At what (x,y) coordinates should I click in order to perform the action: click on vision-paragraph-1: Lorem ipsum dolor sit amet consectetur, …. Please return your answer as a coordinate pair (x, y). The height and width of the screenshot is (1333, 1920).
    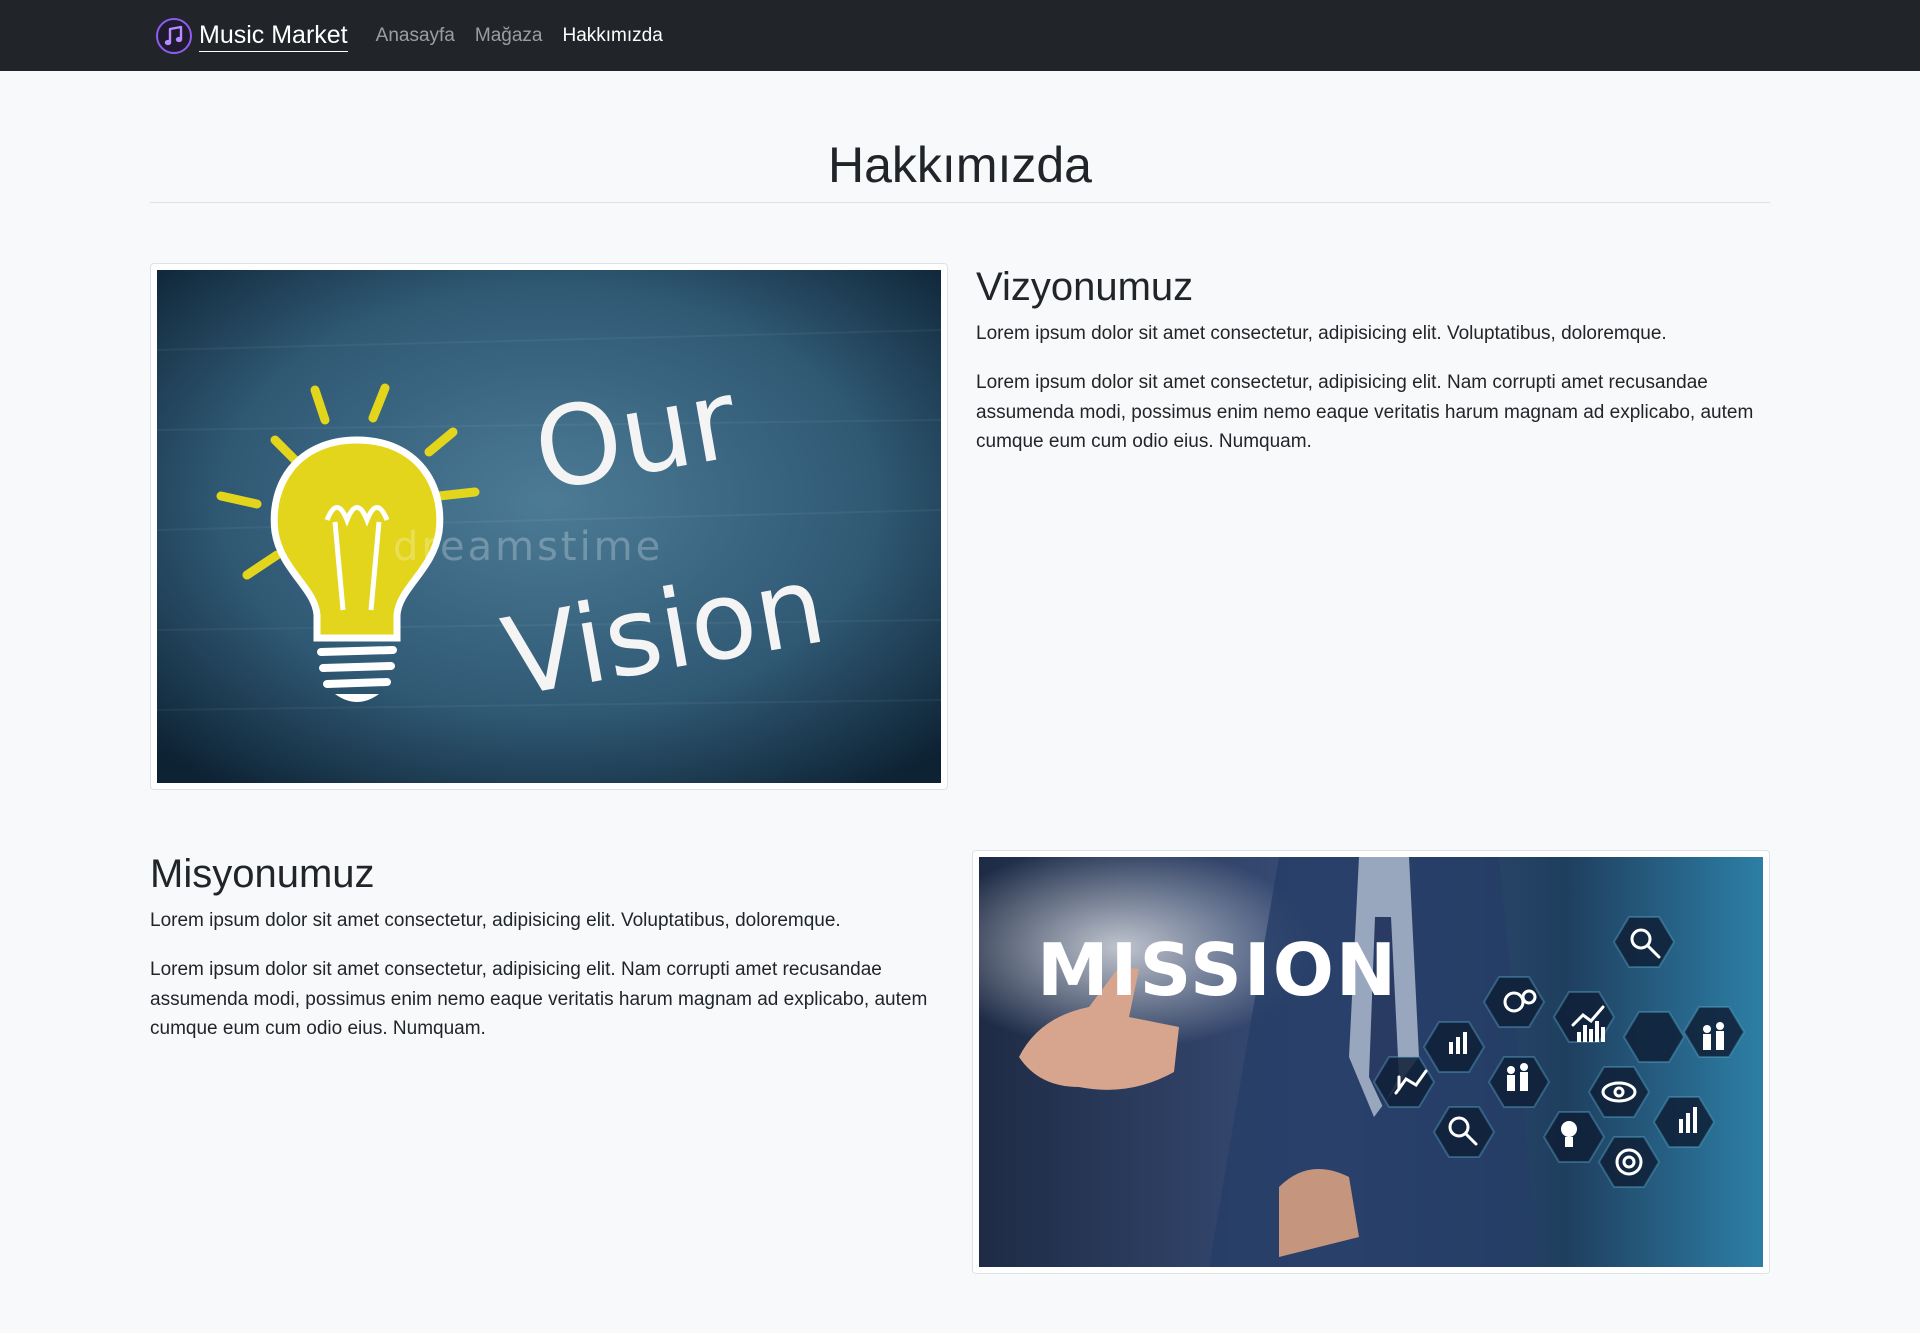
    Looking at the image, I should click on (1321, 333).